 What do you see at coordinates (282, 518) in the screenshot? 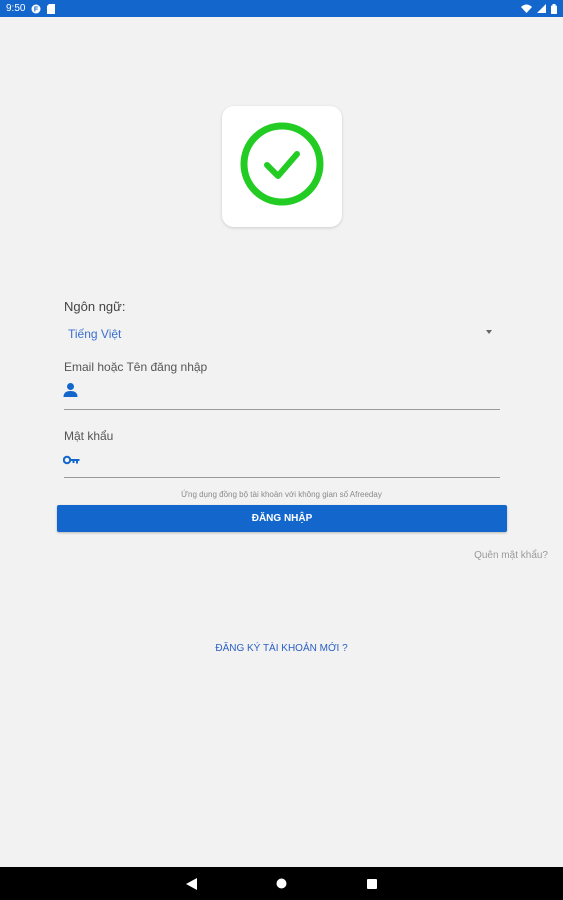
I see `login-button: ĐĂNG NHẬP` at bounding box center [282, 518].